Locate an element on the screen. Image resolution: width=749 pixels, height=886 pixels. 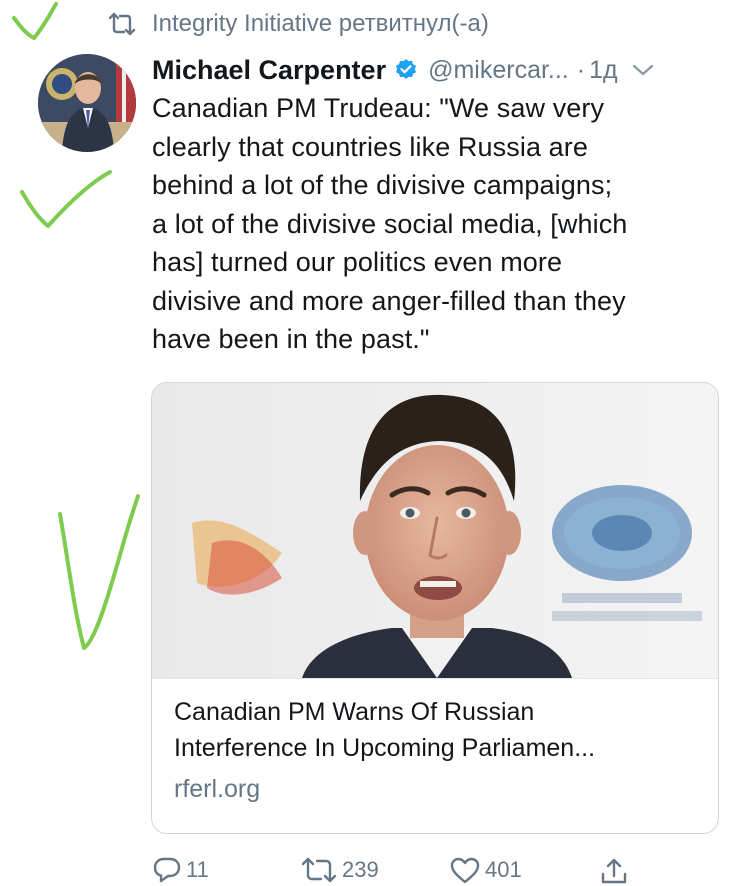
tweet-header: Michael Carpenter @mikercar... · 1д is located at coordinates (439, 70).